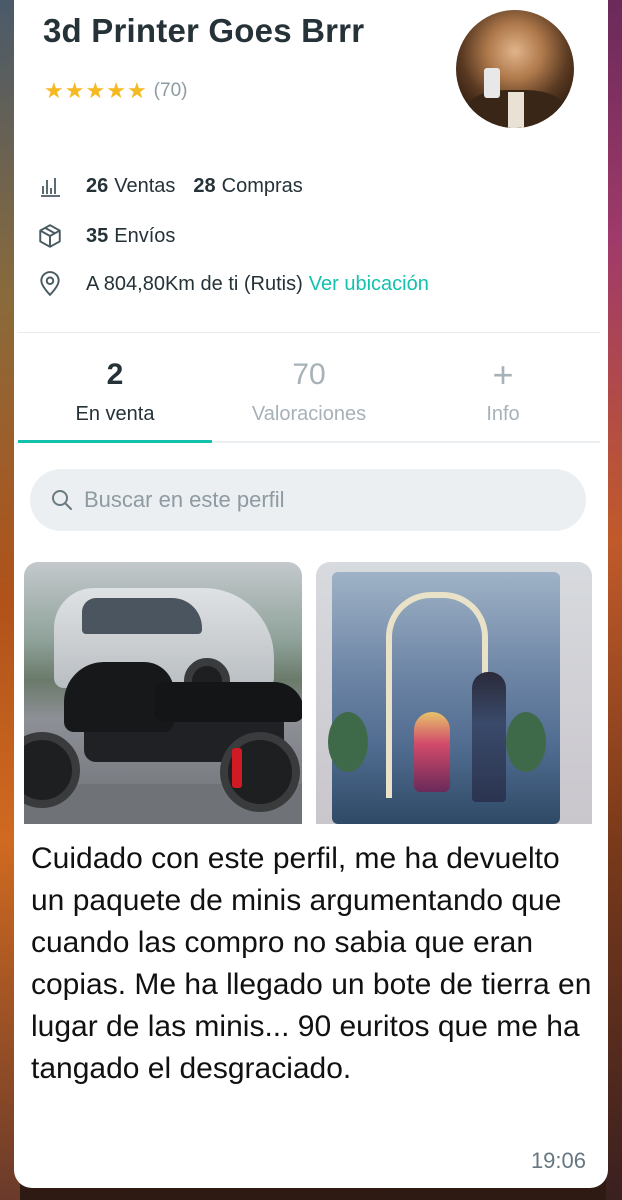 The height and width of the screenshot is (1200, 622). I want to click on tab-count: 2, so click(115, 374).